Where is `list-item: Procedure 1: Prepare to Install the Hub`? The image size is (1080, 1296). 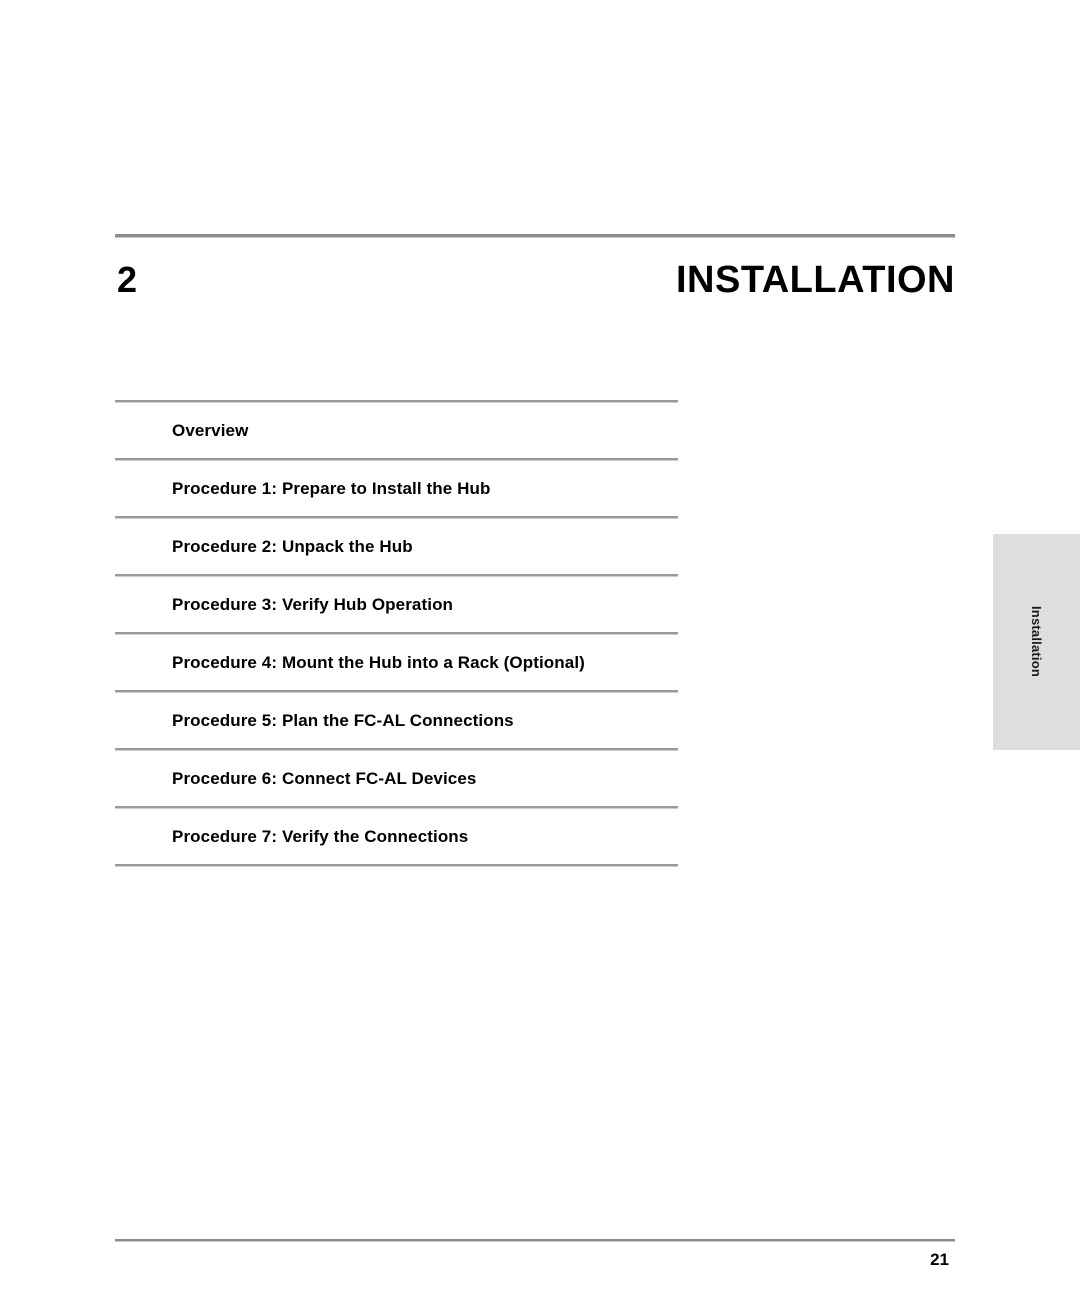
list-item: Procedure 1: Prepare to Install the Hub is located at coordinates (396, 488).